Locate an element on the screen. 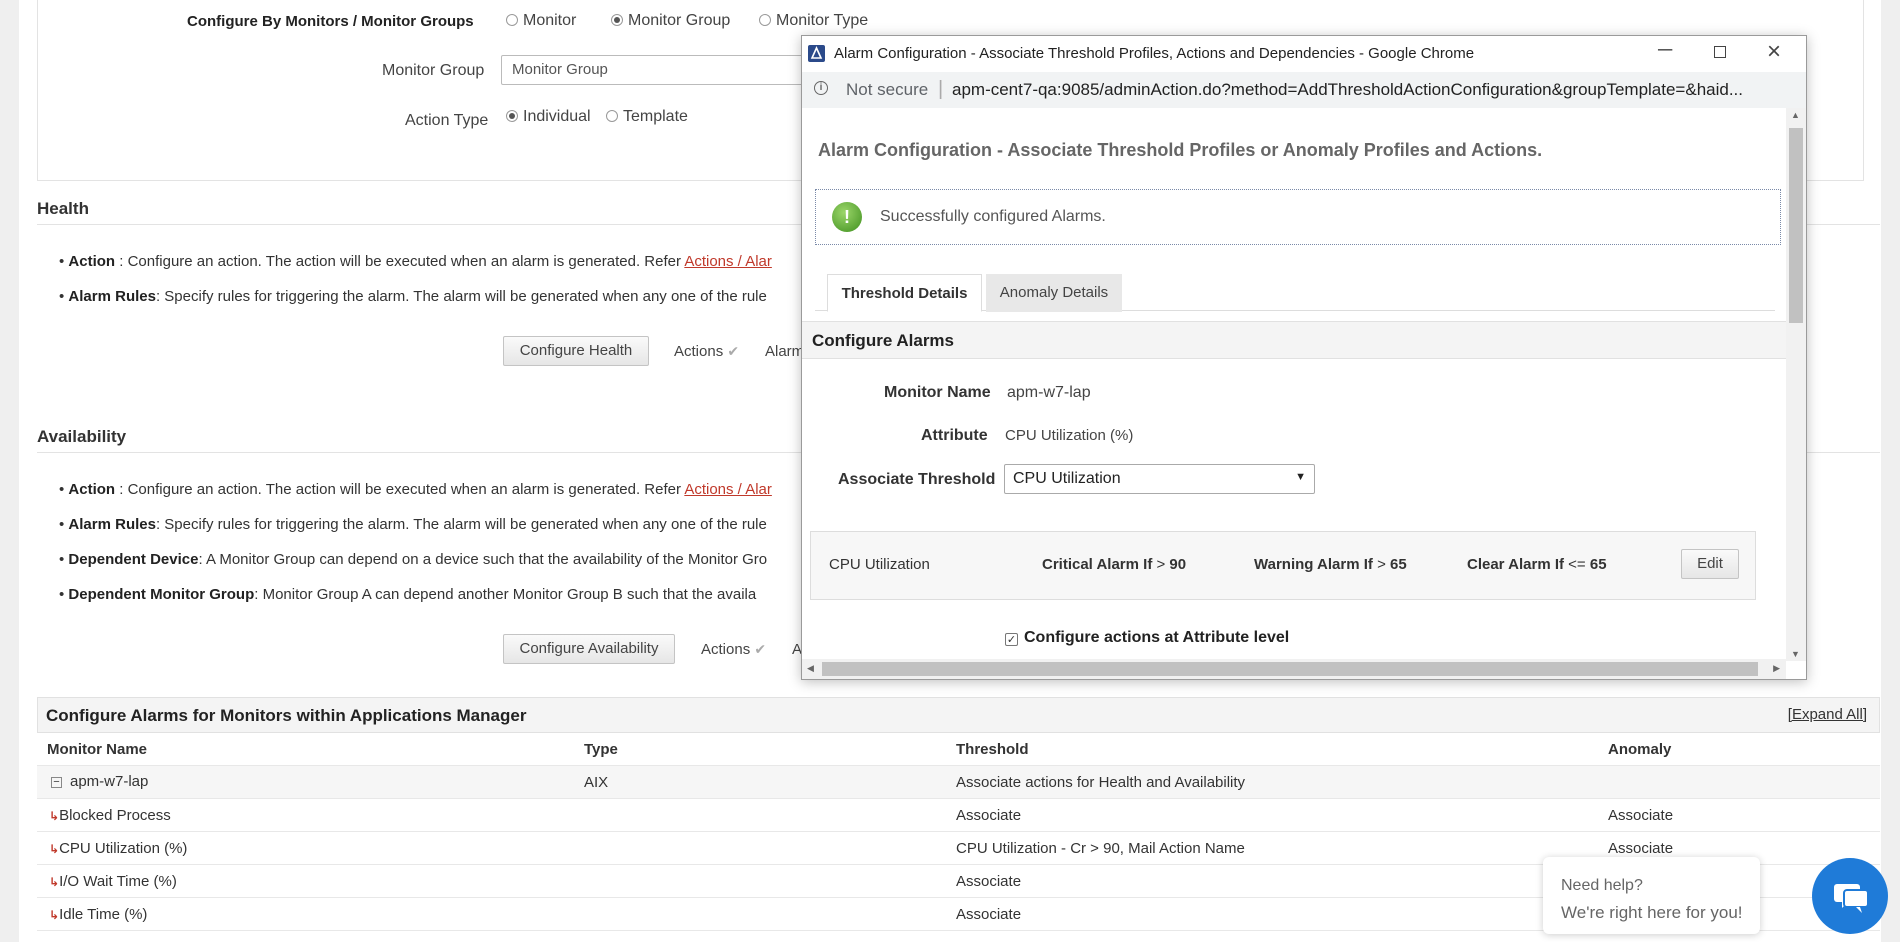 The image size is (1900, 942). radio-template: Template is located at coordinates (647, 117).